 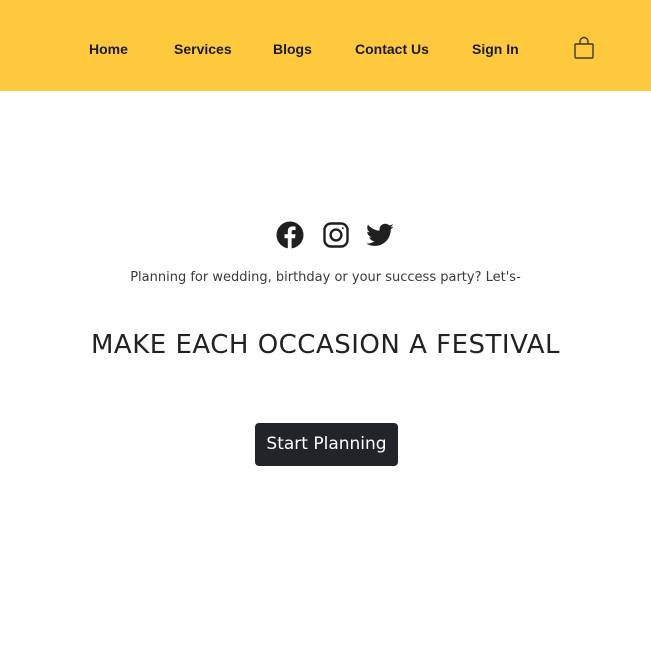 I want to click on nav-blogs-link: Blogs, so click(x=292, y=49).